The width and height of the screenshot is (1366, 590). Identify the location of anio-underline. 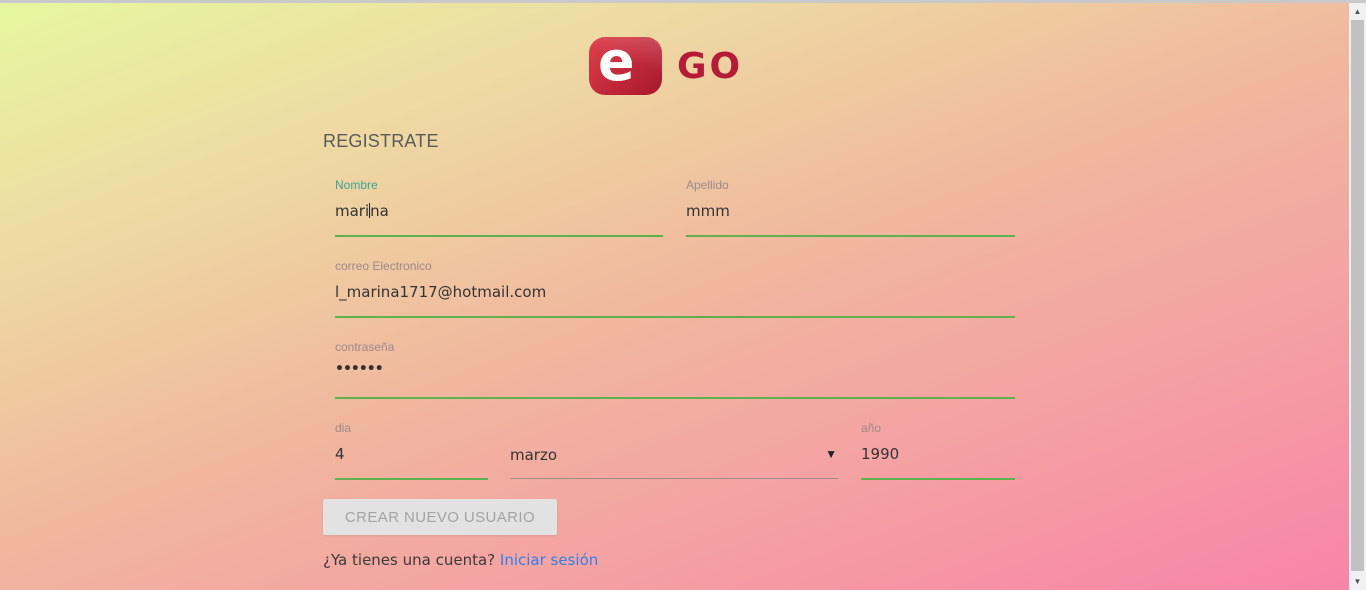
(938, 479).